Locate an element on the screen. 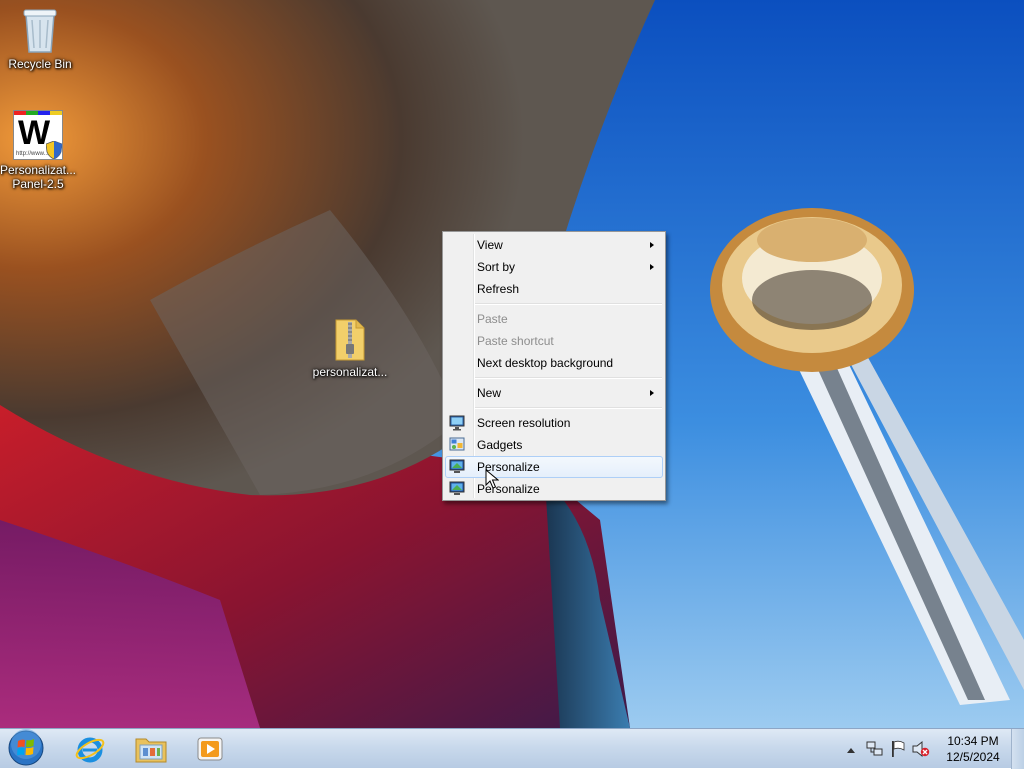 The height and width of the screenshot is (769, 1024). zip-folder-icon is located at coordinates (350, 340).